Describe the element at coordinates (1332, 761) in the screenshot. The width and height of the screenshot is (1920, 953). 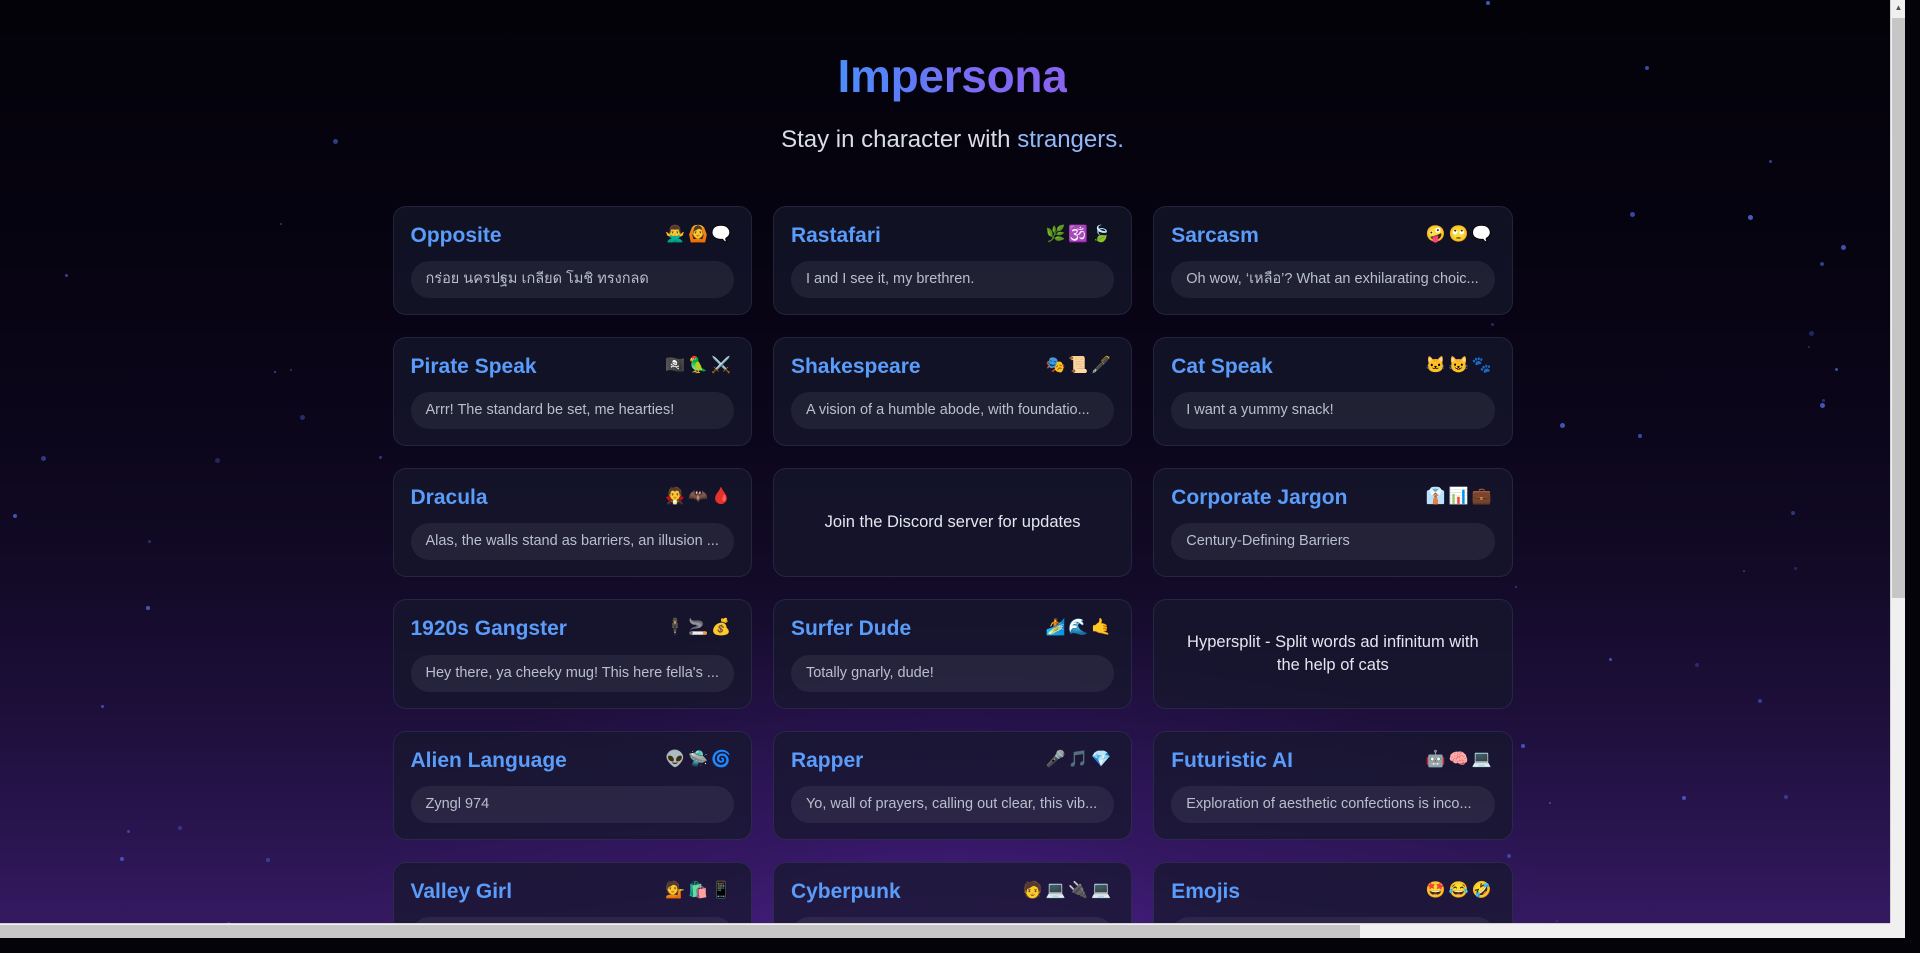
I see `persona-card-header: Futuristic AI 🤖🧠💻` at that location.